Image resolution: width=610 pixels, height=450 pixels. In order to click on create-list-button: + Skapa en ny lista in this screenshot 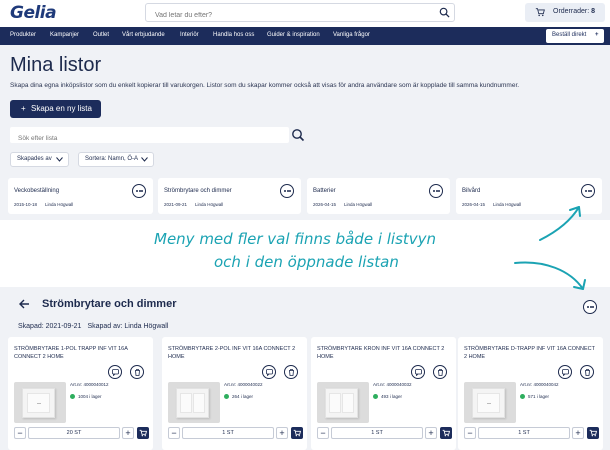, I will do `click(55, 109)`.